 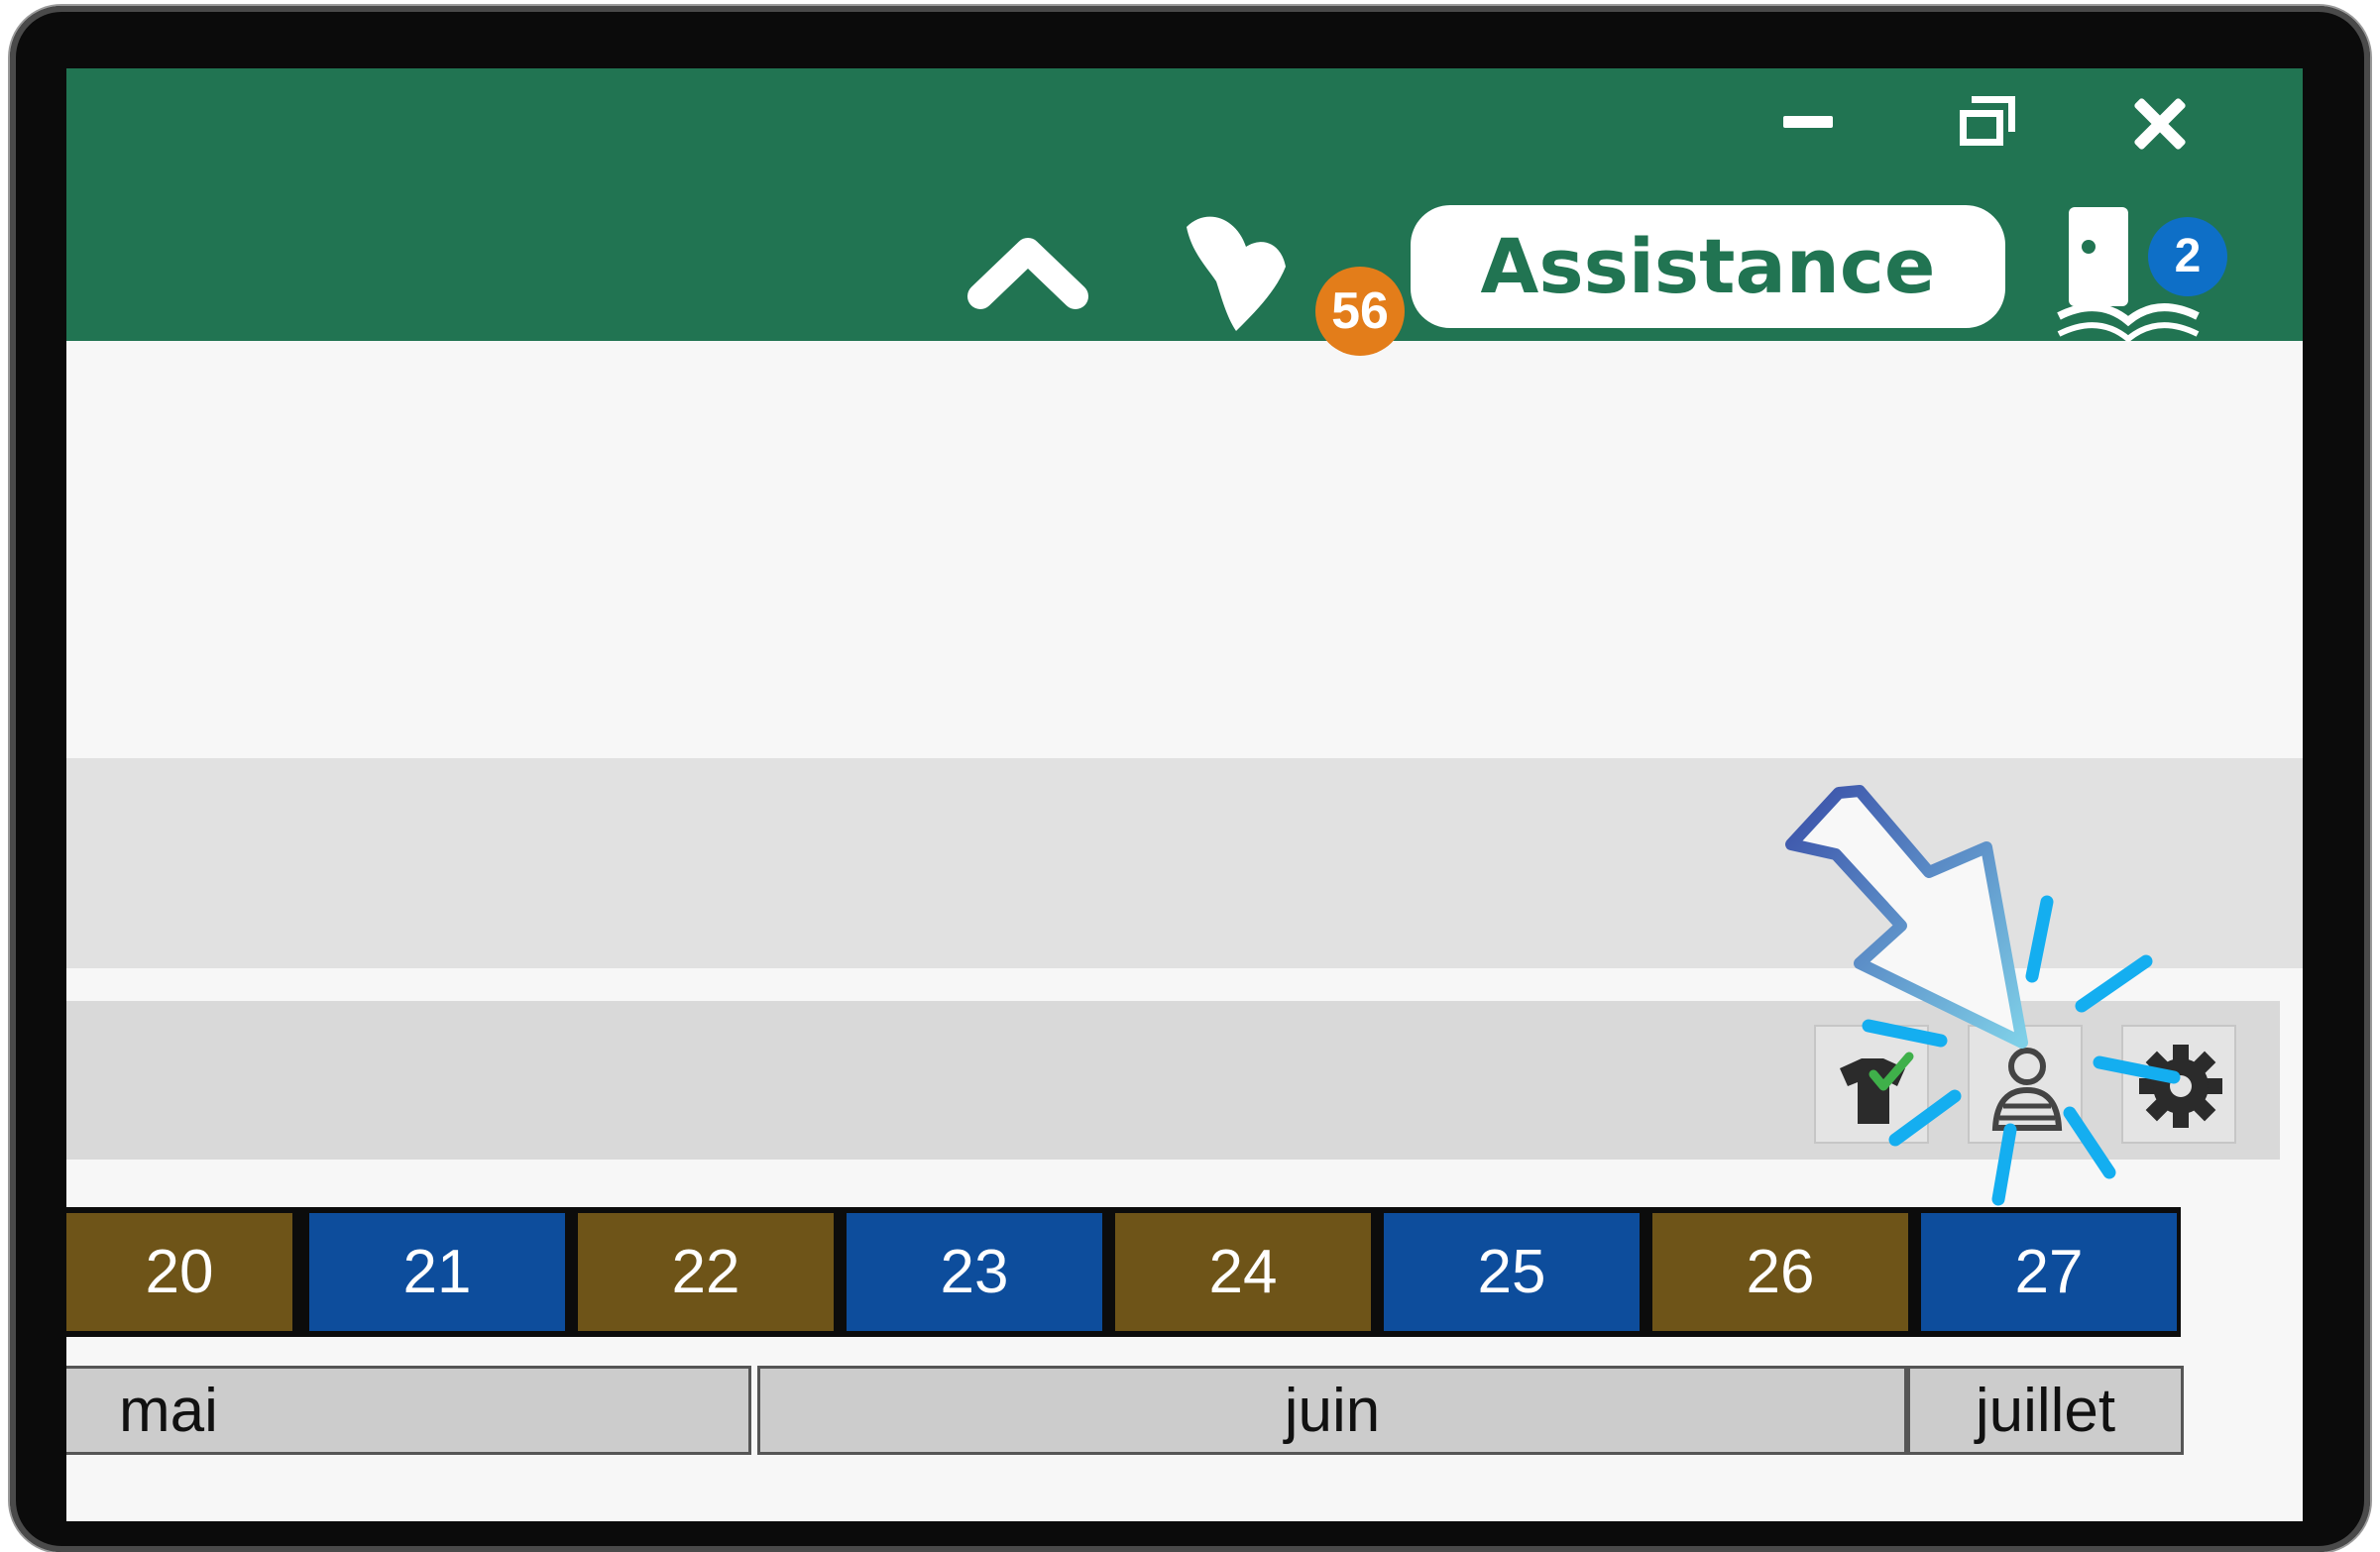 What do you see at coordinates (2138, 270) in the screenshot?
I see `help-button: 2` at bounding box center [2138, 270].